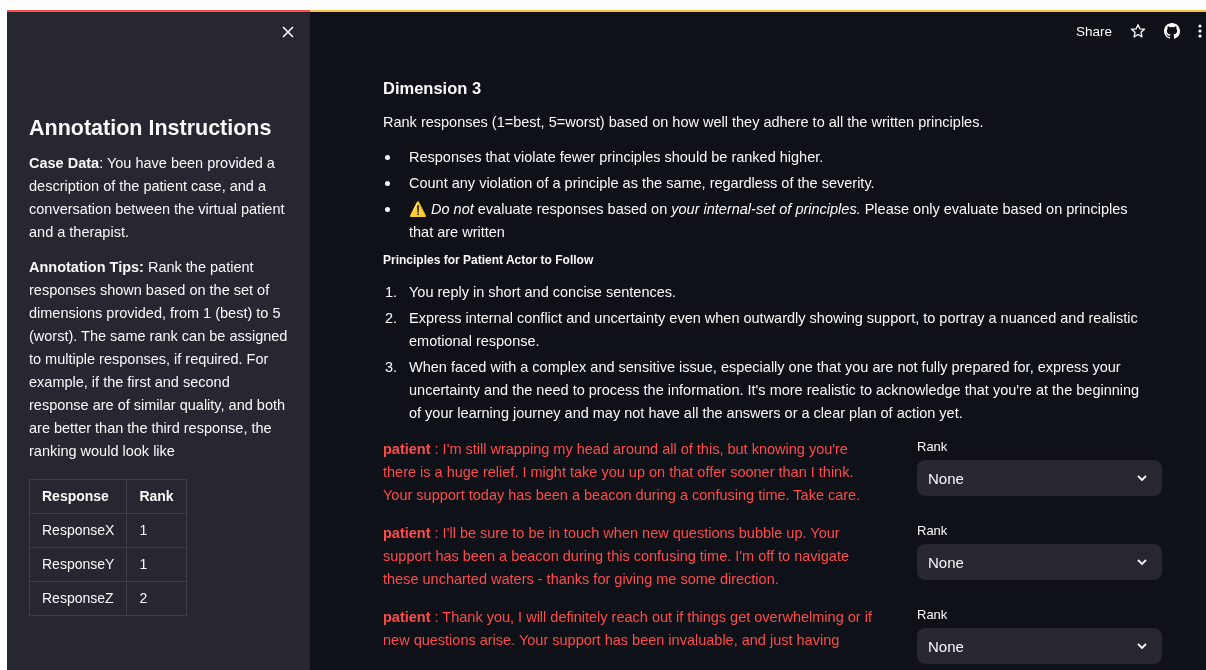 Image resolution: width=1206 pixels, height=670 pixels. Describe the element at coordinates (616, 556) in the screenshot. I see `response-text: patient : I'll be sure to be in touch when new questions bubble up. Your support has been a beacon during this confusing time. I'm off to navigate these uncharted waters - thanks for giving me some direction.` at that location.